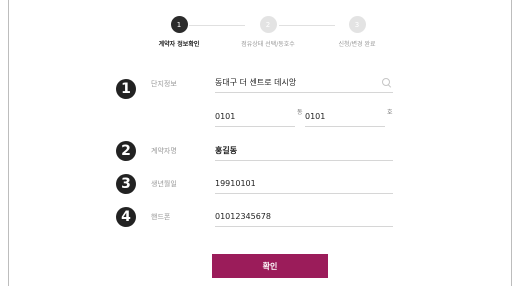 The image size is (522, 286). Describe the element at coordinates (164, 151) in the screenshot. I see `contractor-label: 계약자명` at that location.